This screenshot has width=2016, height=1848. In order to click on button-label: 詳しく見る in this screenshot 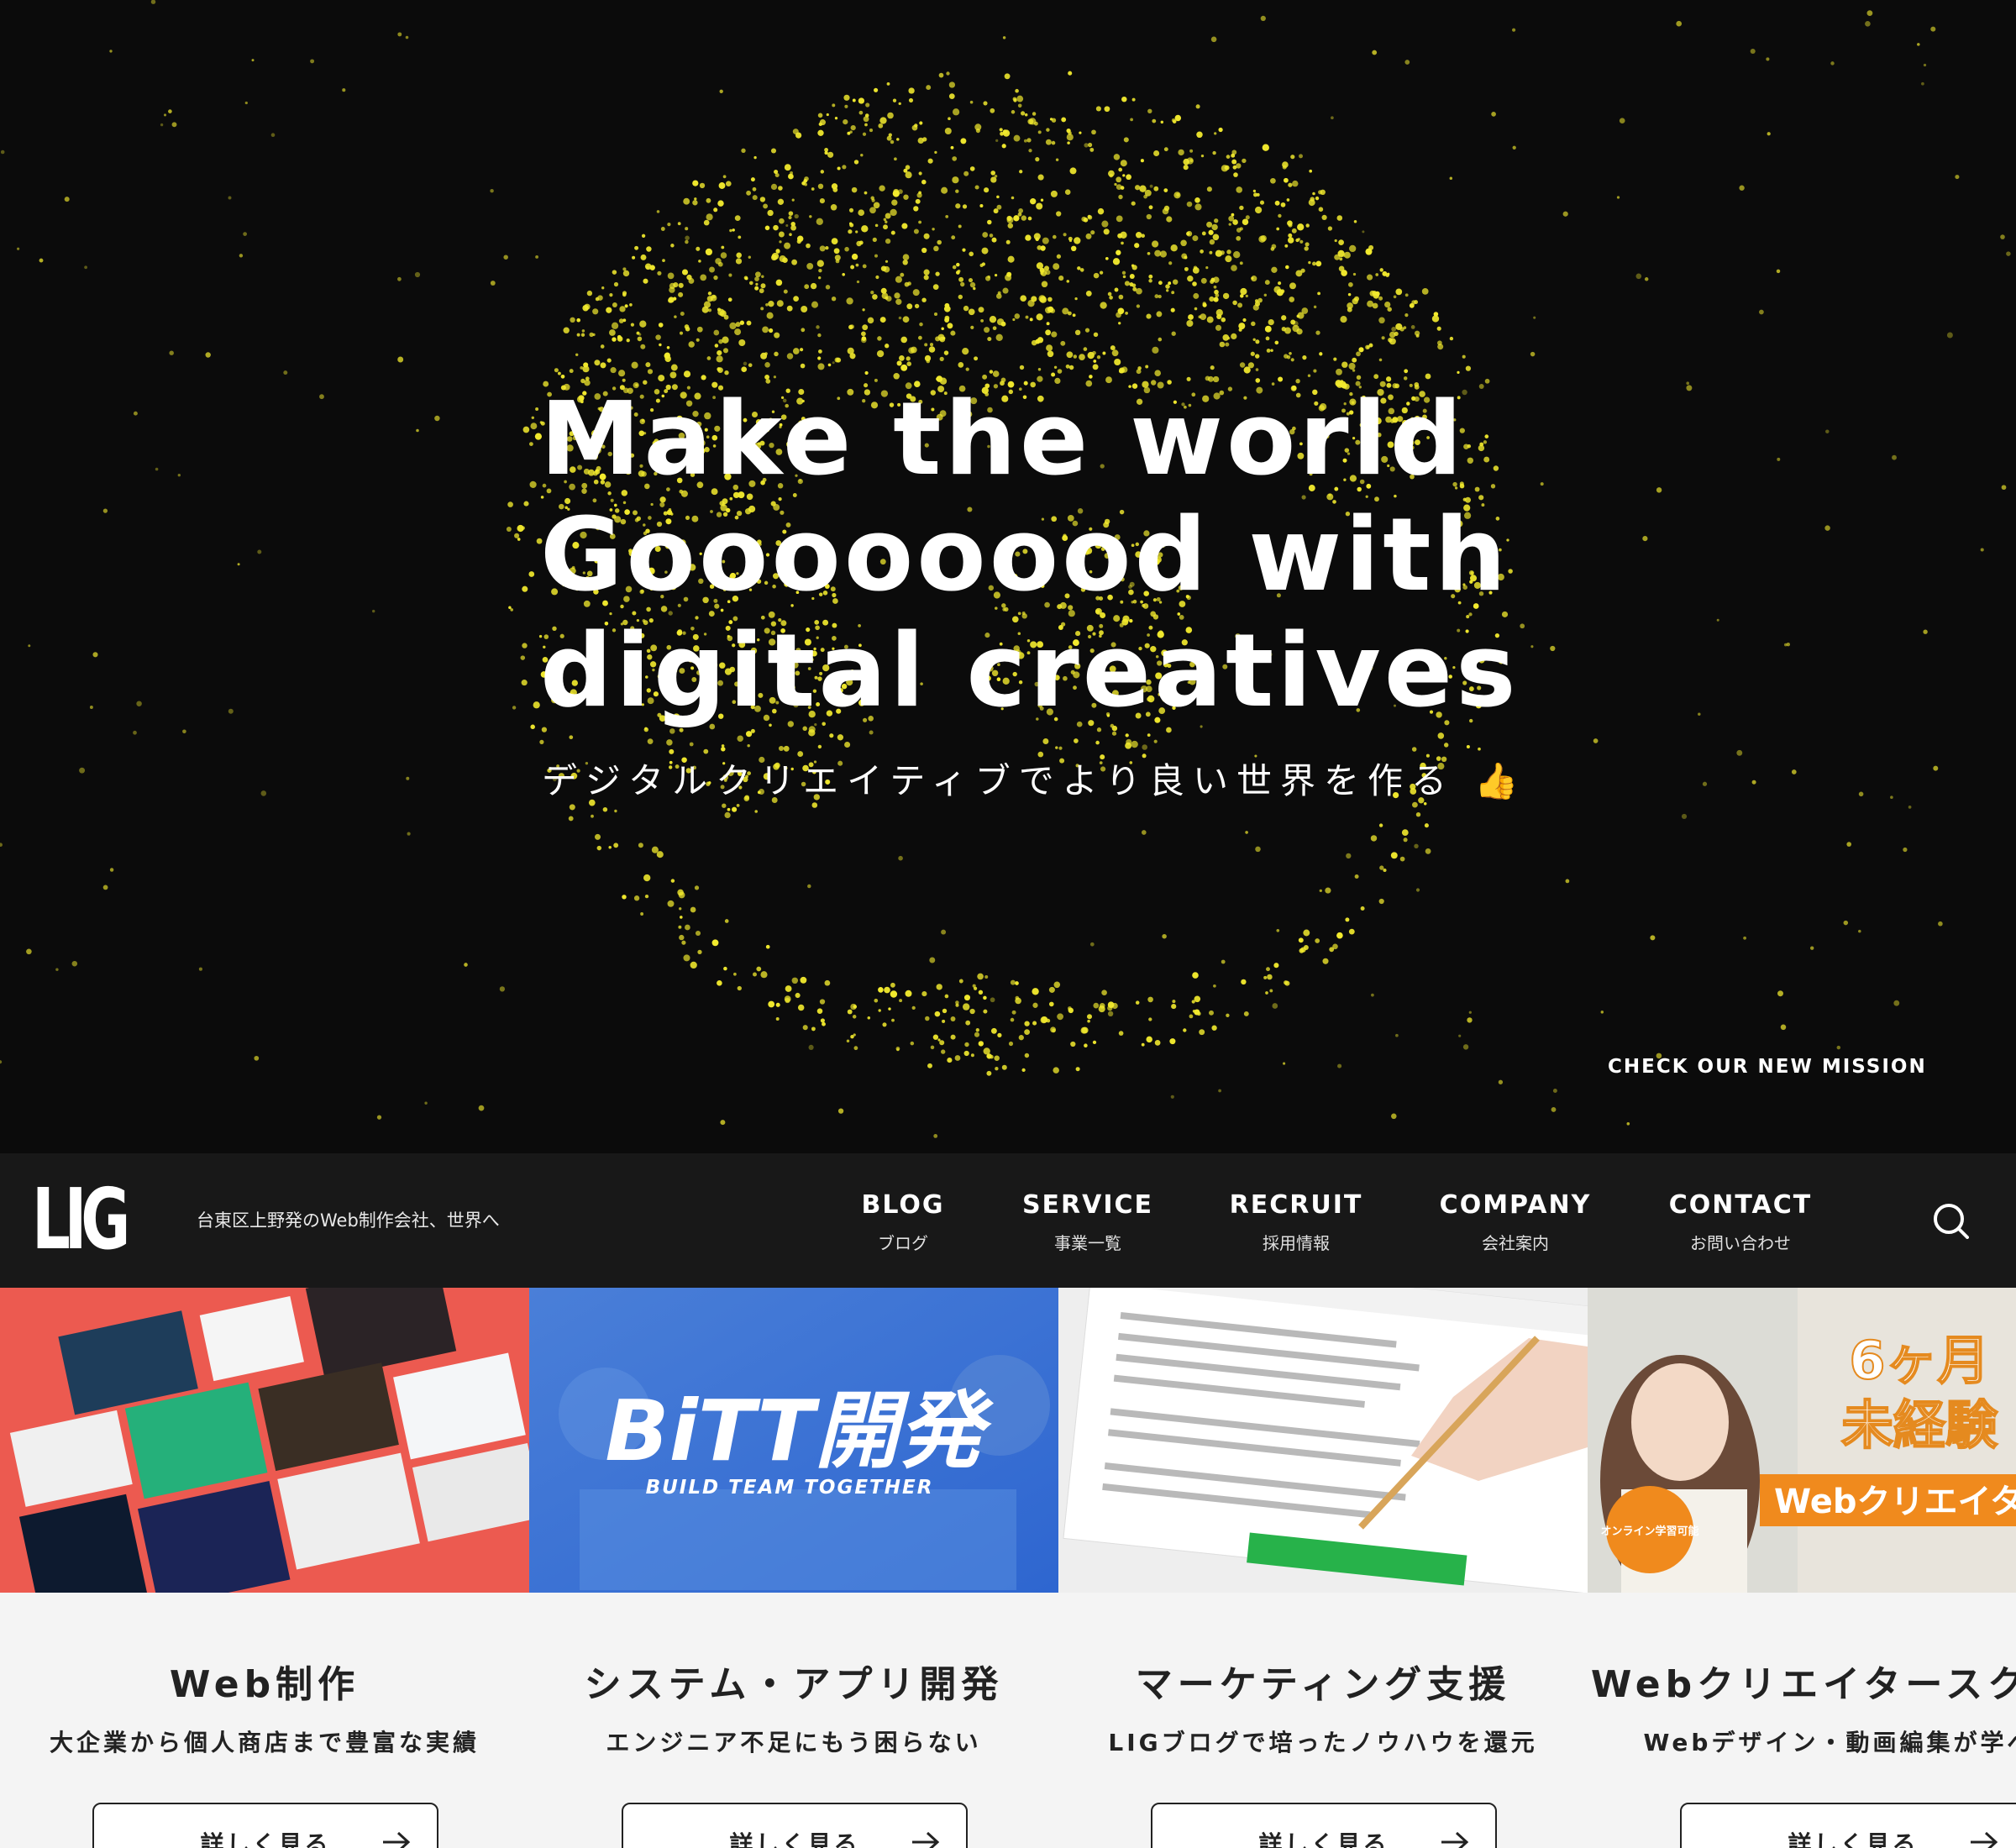, I will do `click(1853, 1839)`.